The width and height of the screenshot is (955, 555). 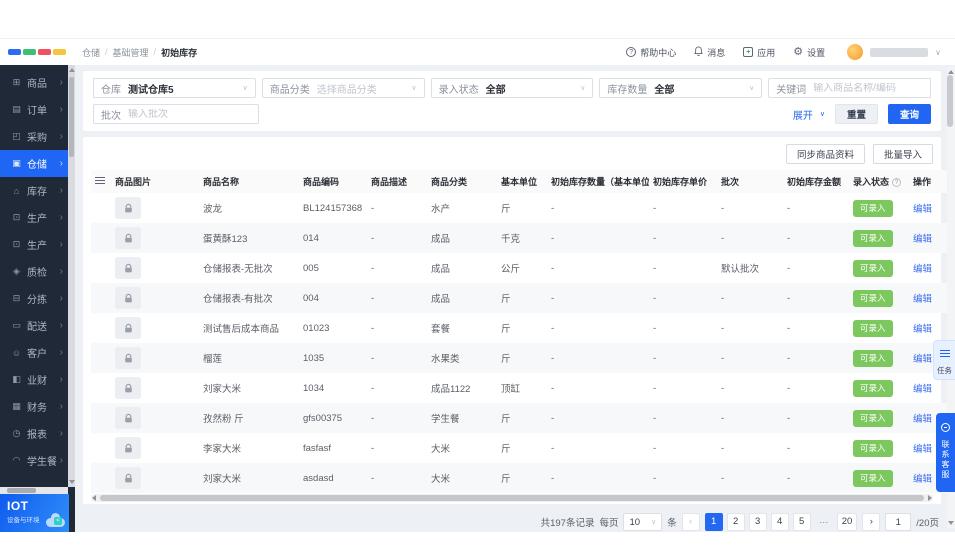 What do you see at coordinates (34, 379) in the screenshot?
I see `sidebar-item-business-finance: ◧ 业财 ›` at bounding box center [34, 379].